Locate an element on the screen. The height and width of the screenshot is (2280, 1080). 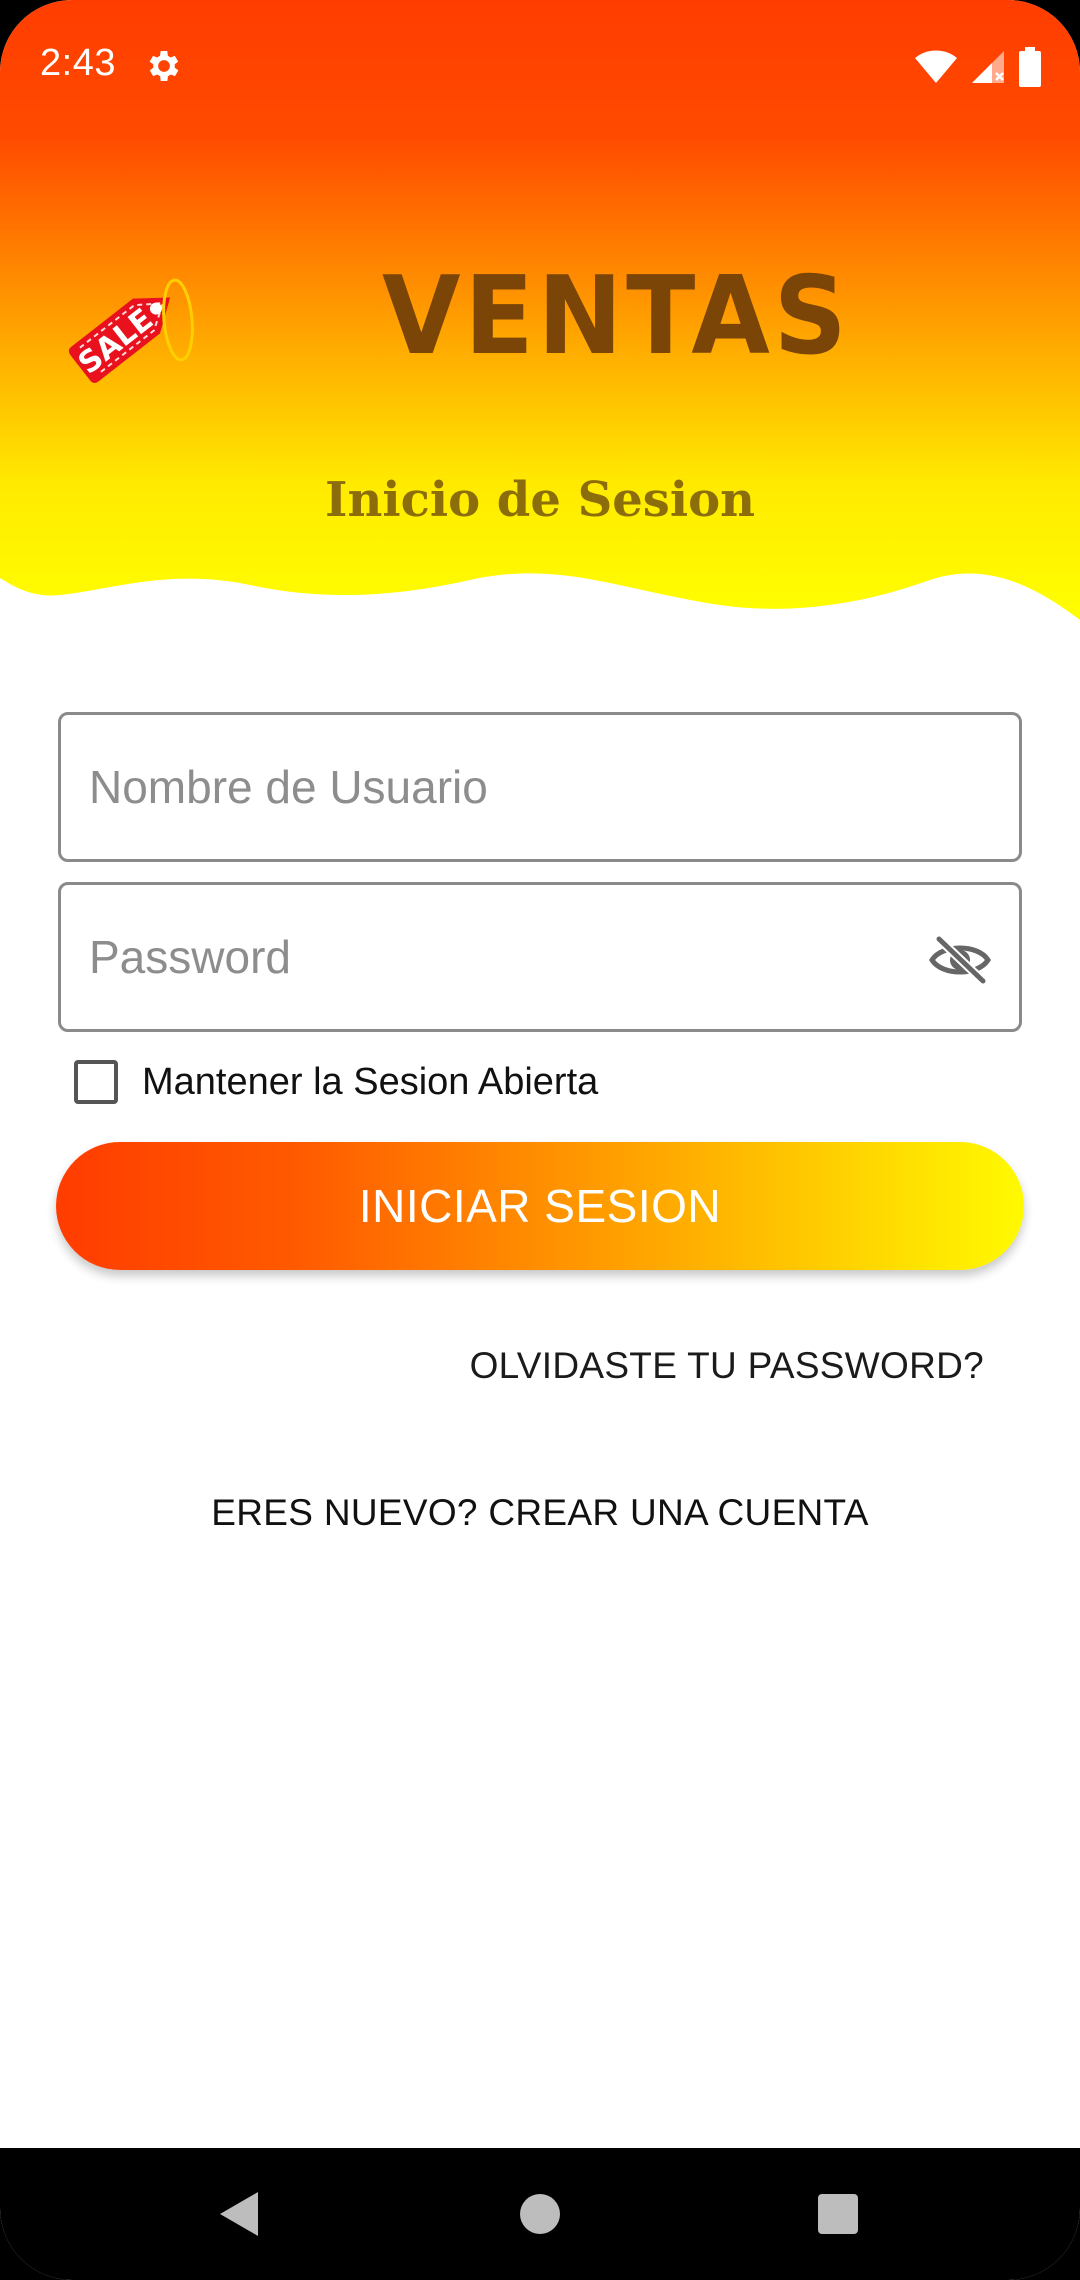
forgot-password-link: OLVIDASTE TU PASSWORD? is located at coordinates (727, 1366).